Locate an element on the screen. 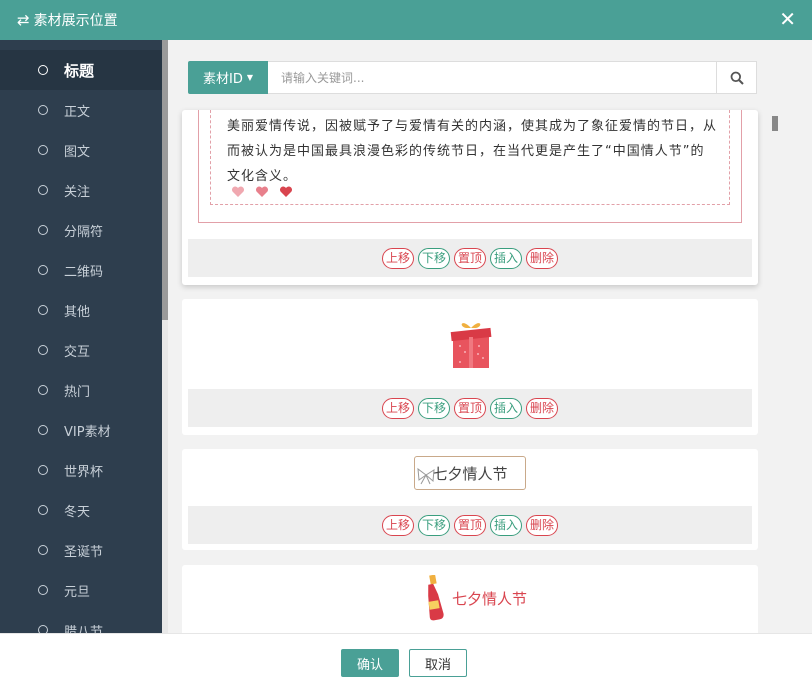 Image resolution: width=812 pixels, height=689 pixels. sidebar-item-label: 正文 is located at coordinates (77, 112).